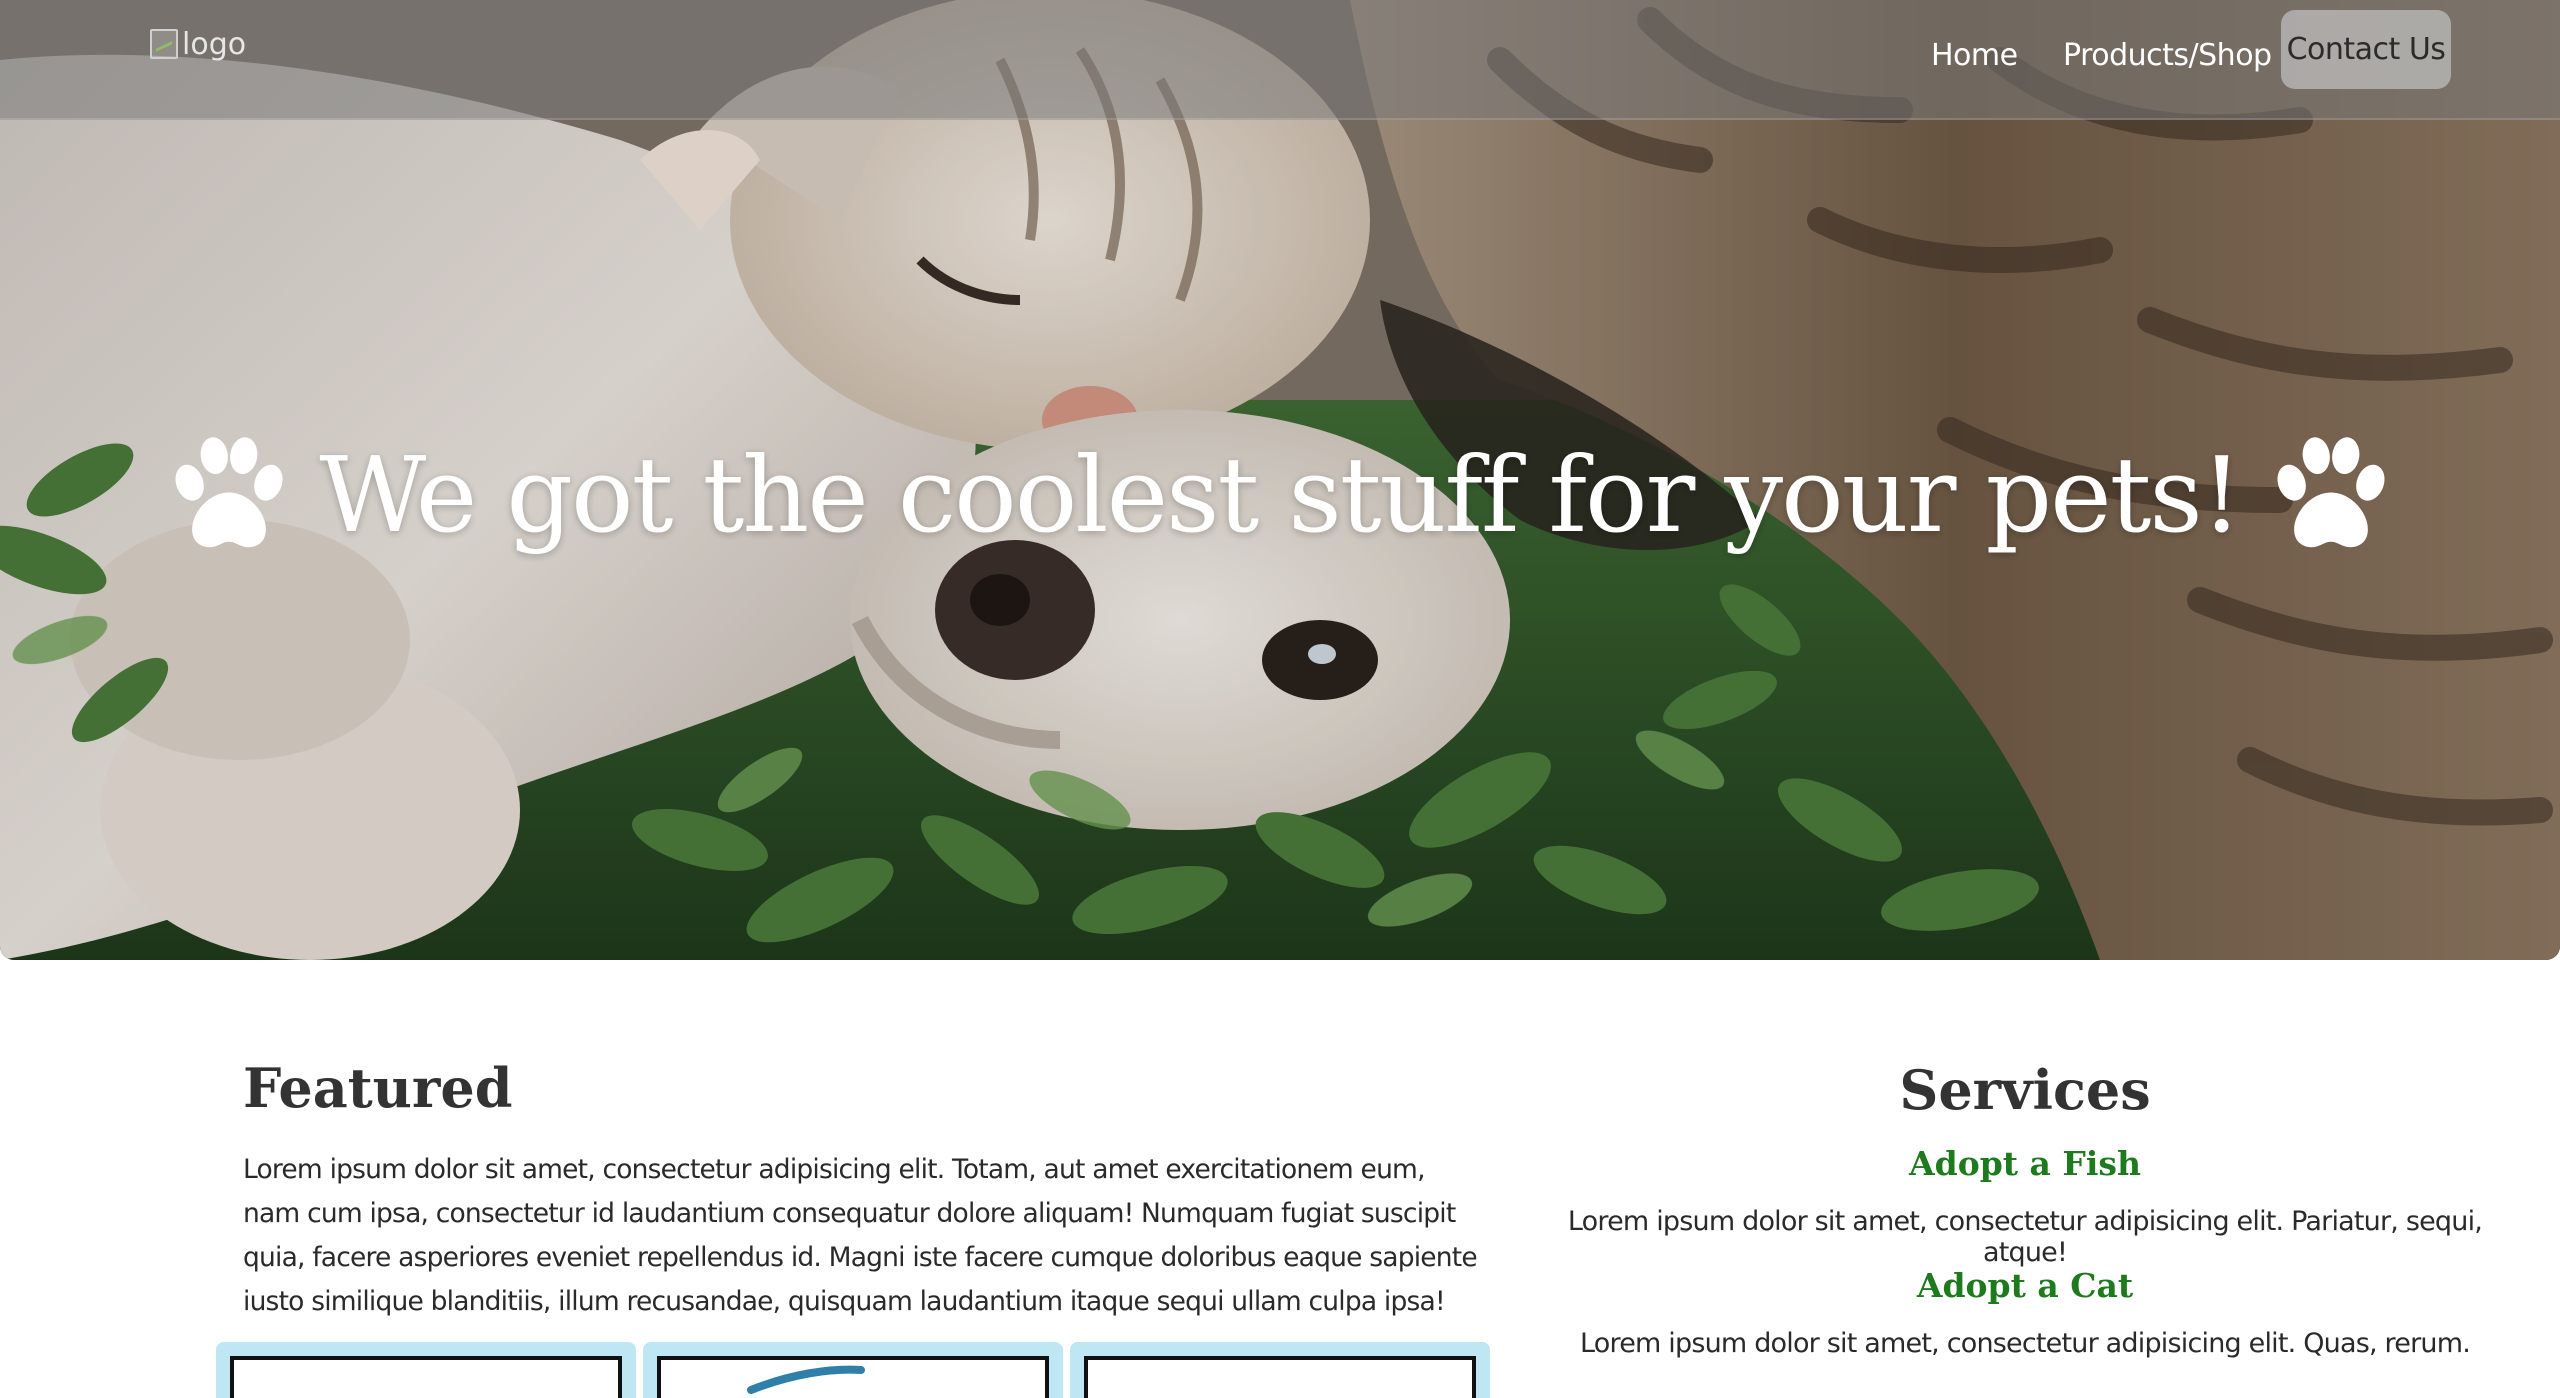 Image resolution: width=2560 pixels, height=1398 pixels. I want to click on featured-title: Featured, so click(378, 1088).